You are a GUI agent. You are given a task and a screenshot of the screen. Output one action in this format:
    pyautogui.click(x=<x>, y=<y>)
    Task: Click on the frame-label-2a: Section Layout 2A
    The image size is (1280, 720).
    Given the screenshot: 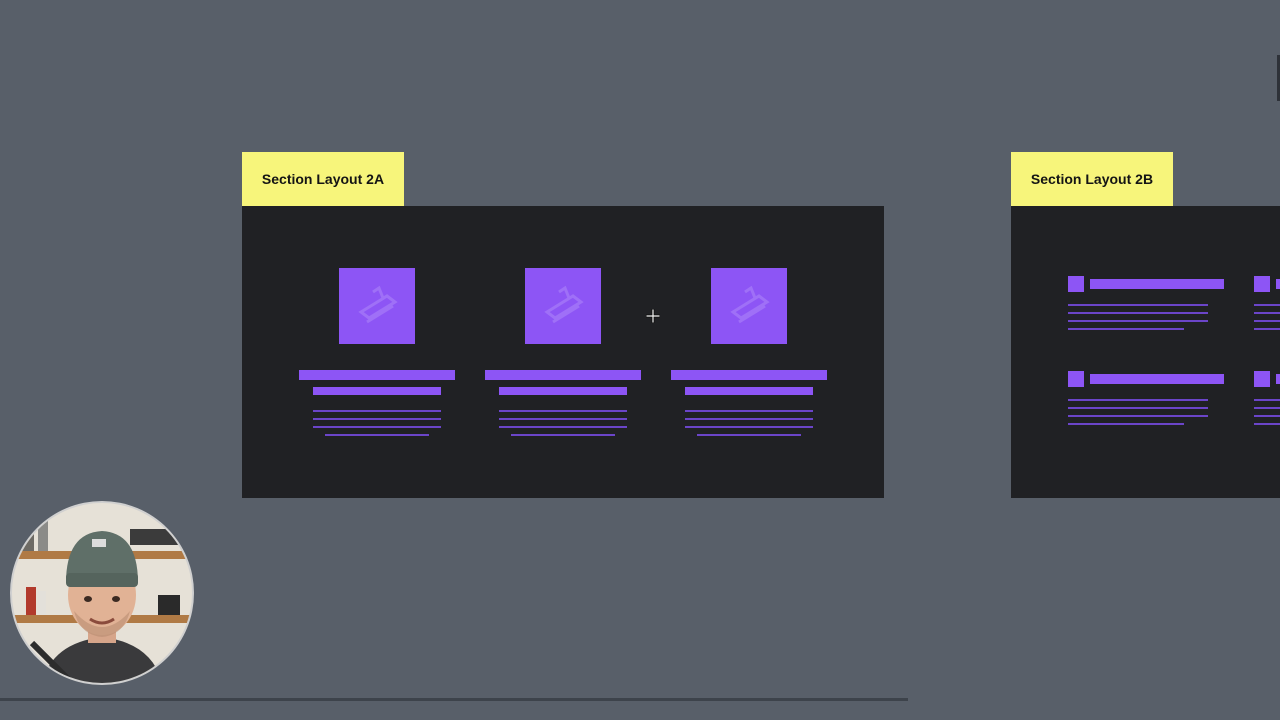 What is the action you would take?
    pyautogui.click(x=323, y=179)
    